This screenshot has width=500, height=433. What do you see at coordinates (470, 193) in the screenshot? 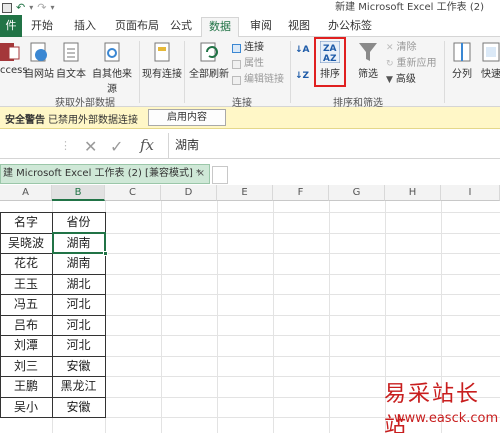
I see `column-header-i: I` at bounding box center [470, 193].